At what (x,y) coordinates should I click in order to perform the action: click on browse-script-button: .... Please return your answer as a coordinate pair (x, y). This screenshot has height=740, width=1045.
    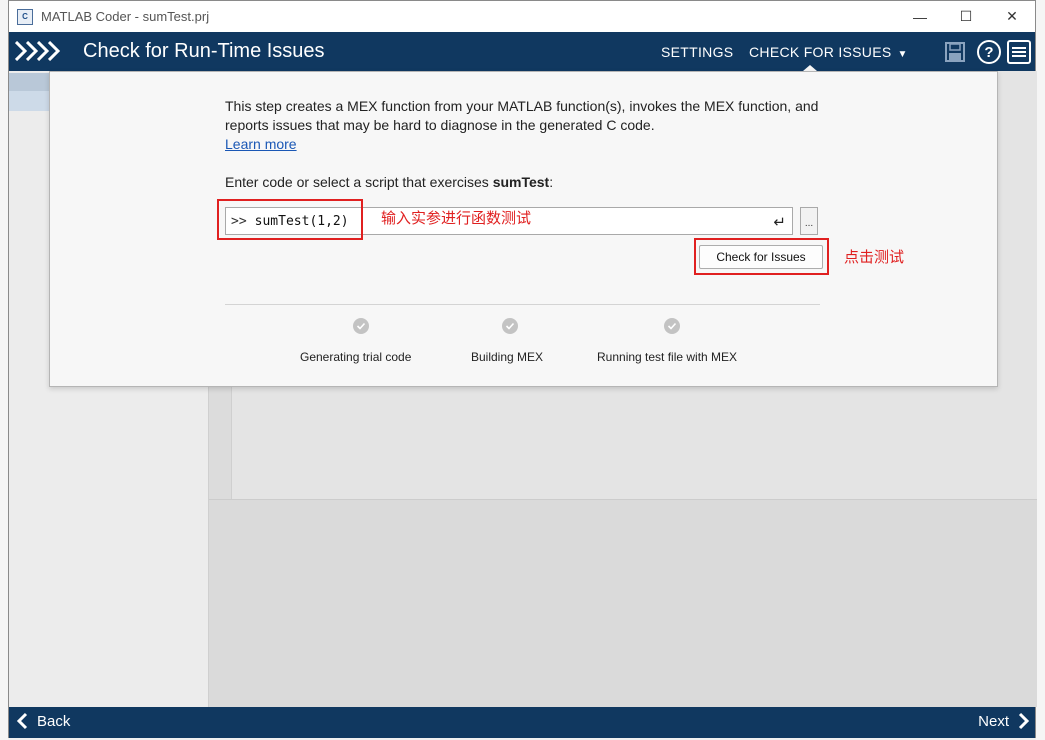
    Looking at the image, I should click on (809, 221).